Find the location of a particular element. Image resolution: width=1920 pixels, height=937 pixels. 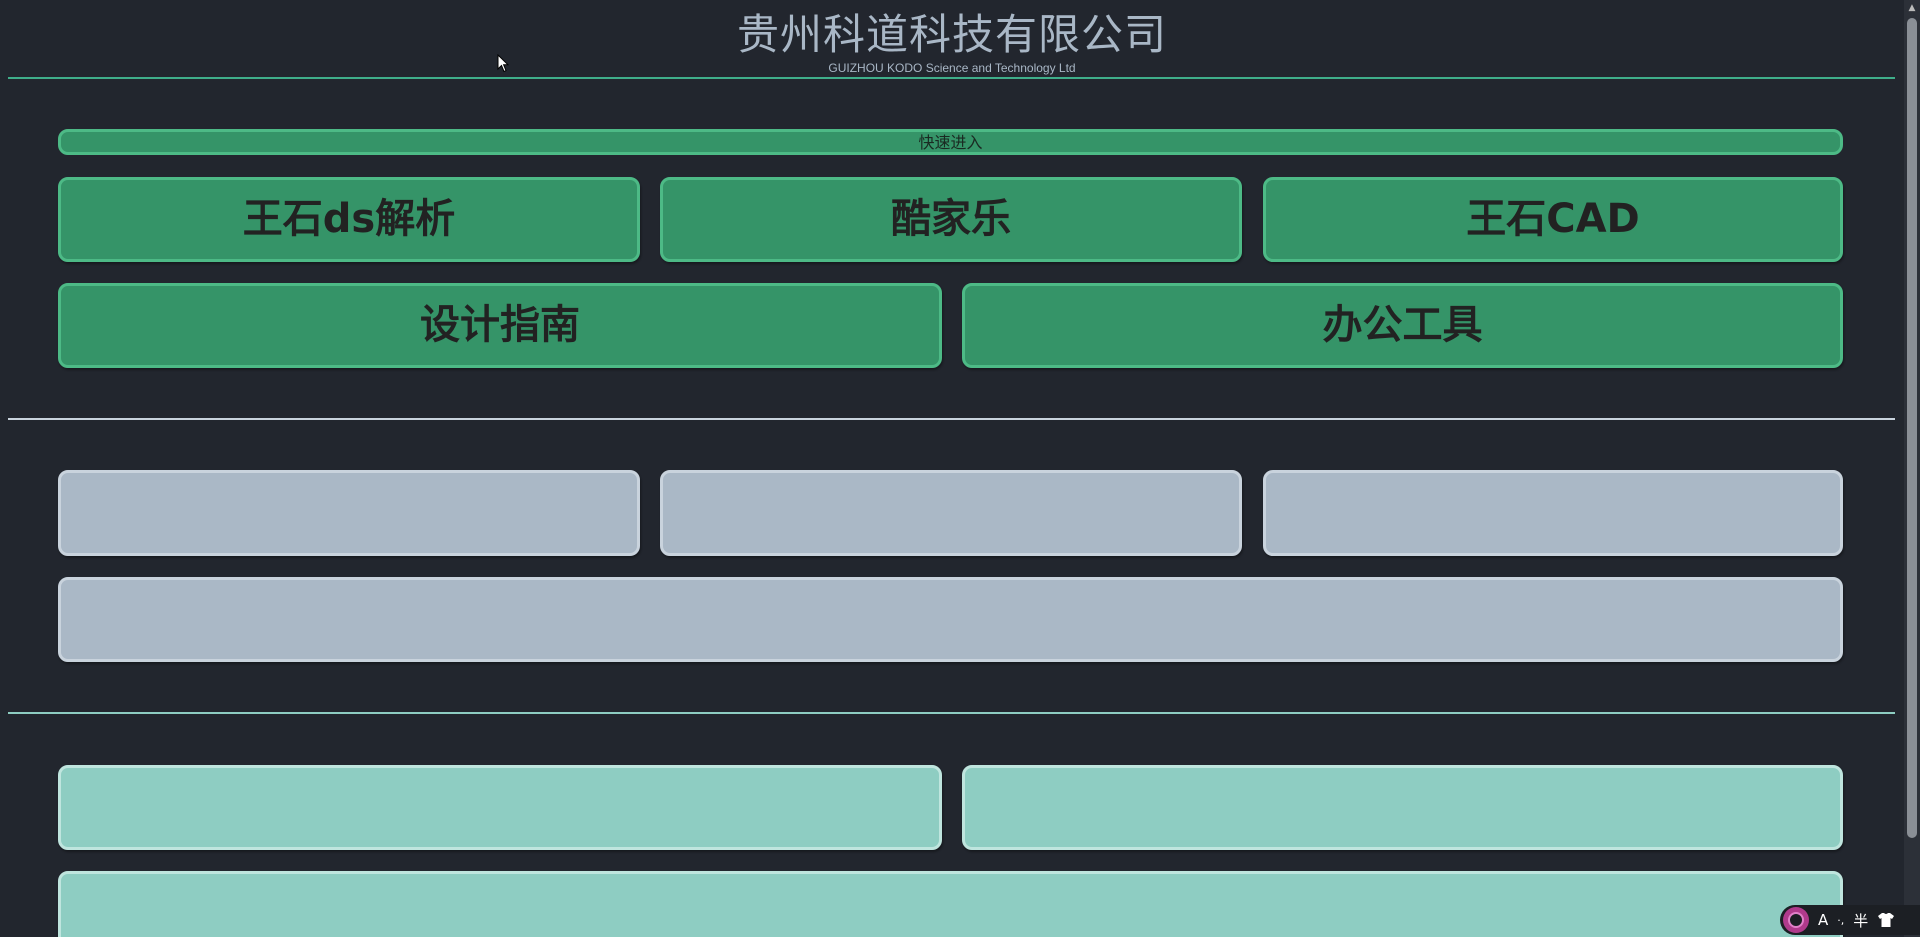

tile-wangshi-cad: 王石CAD is located at coordinates (1553, 219).